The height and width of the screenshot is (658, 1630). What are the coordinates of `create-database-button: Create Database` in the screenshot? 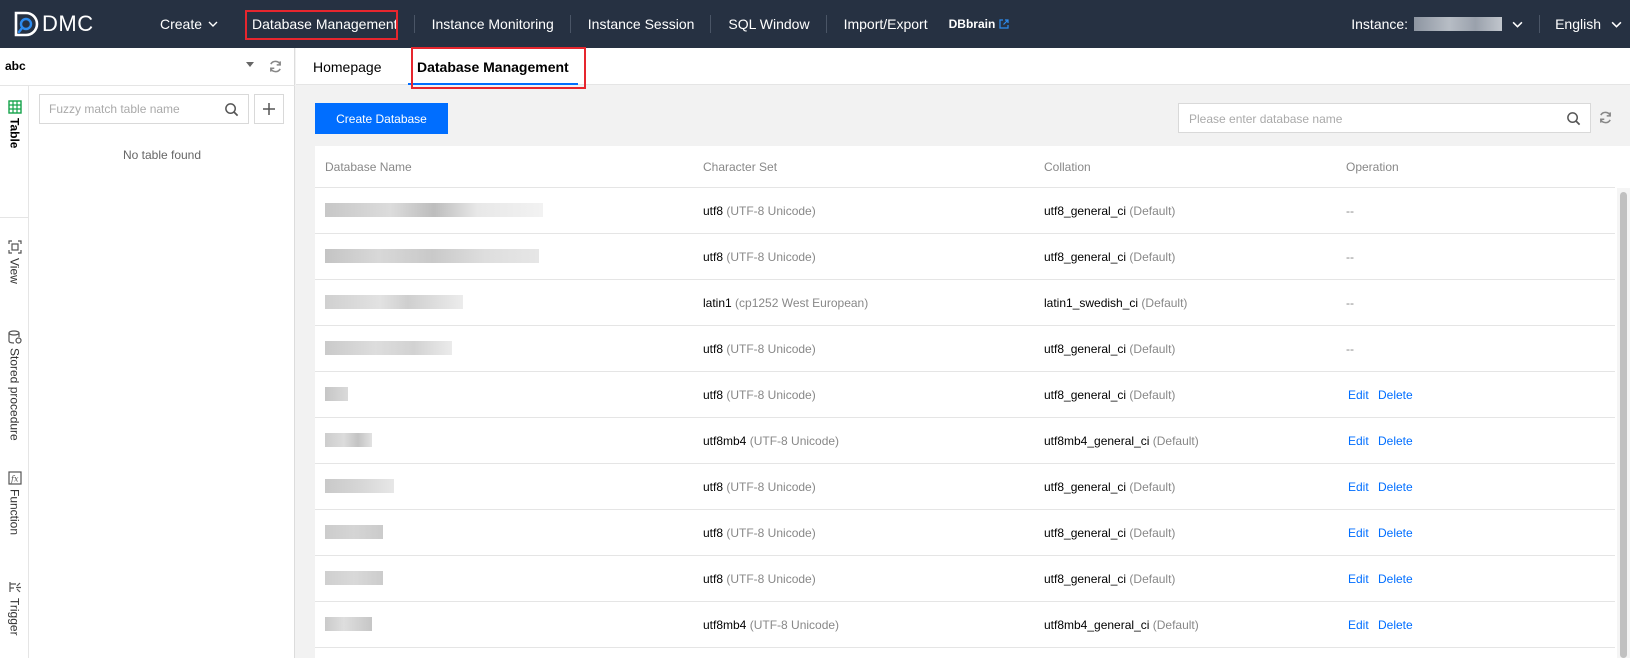 It's located at (381, 118).